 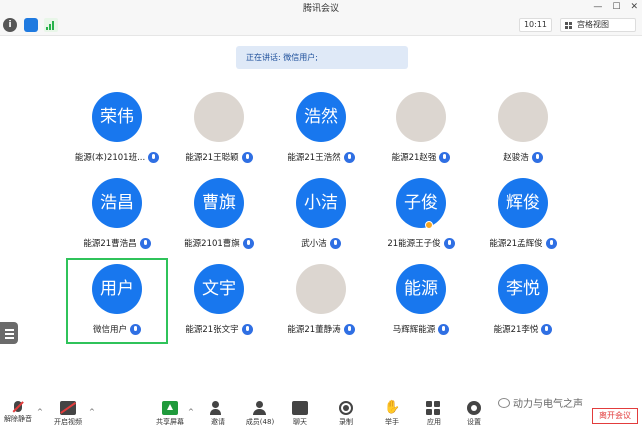 I want to click on participant-name: 能源2101曹旗, so click(x=212, y=244).